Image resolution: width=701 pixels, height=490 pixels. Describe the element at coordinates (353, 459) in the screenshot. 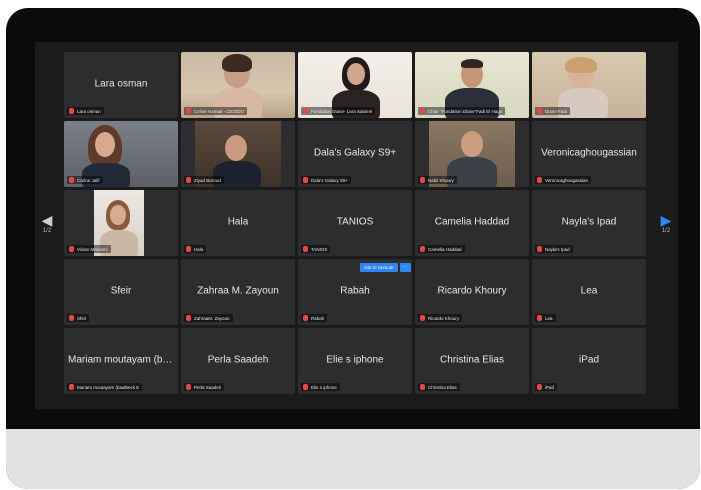

I see `laptop-base` at that location.